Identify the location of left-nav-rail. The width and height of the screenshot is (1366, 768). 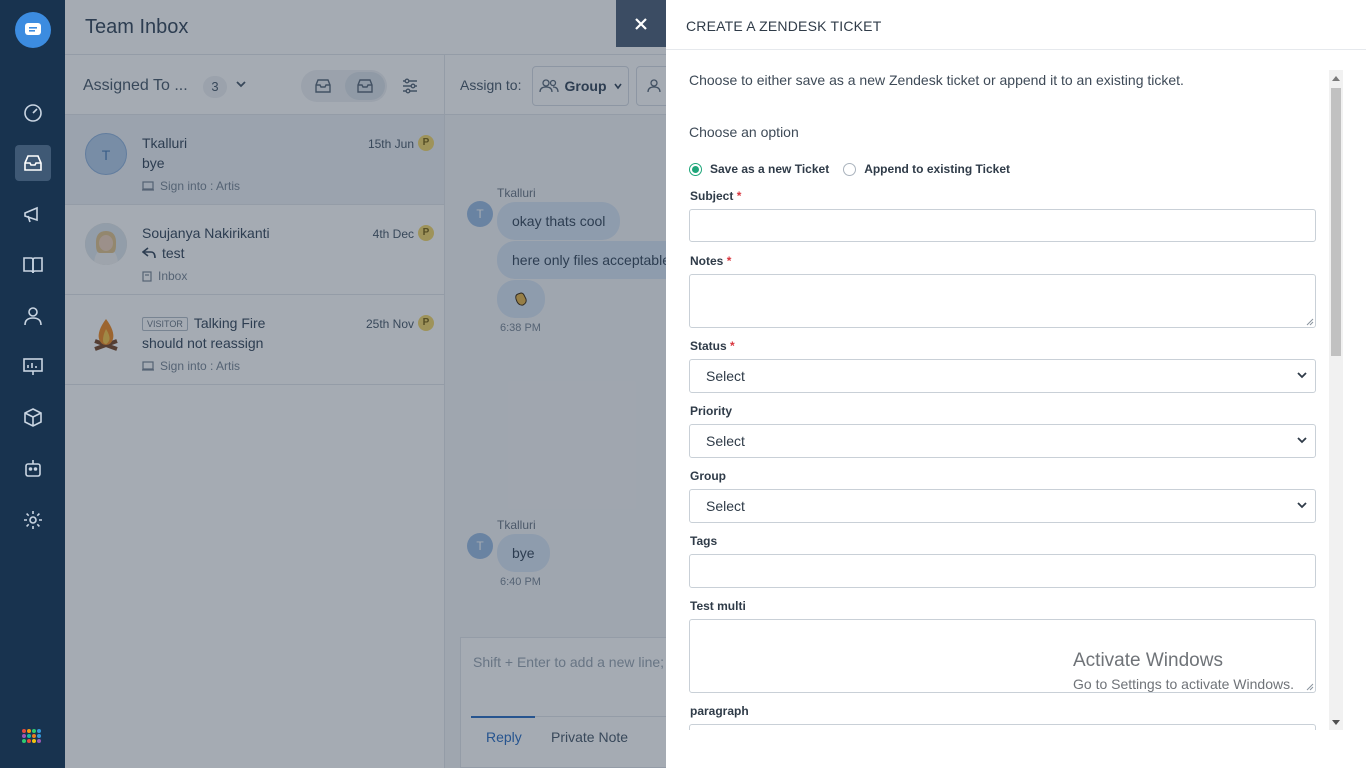
(32, 384).